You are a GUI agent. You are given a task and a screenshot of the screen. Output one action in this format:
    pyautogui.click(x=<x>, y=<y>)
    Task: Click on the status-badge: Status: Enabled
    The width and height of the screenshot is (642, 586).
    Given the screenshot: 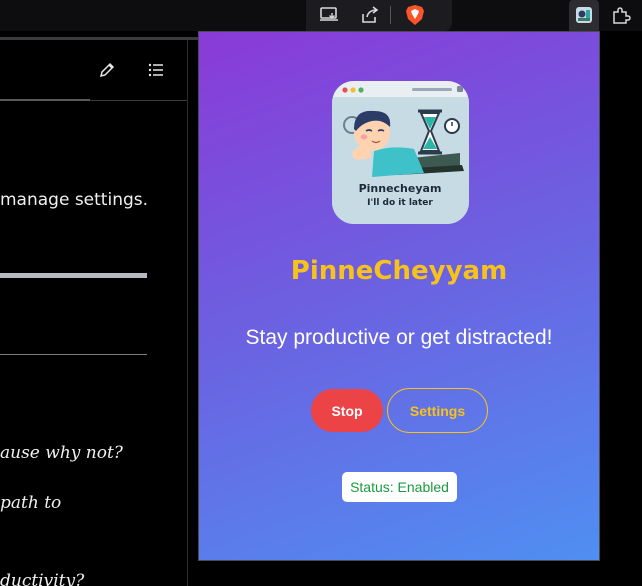 What is the action you would take?
    pyautogui.click(x=399, y=487)
    